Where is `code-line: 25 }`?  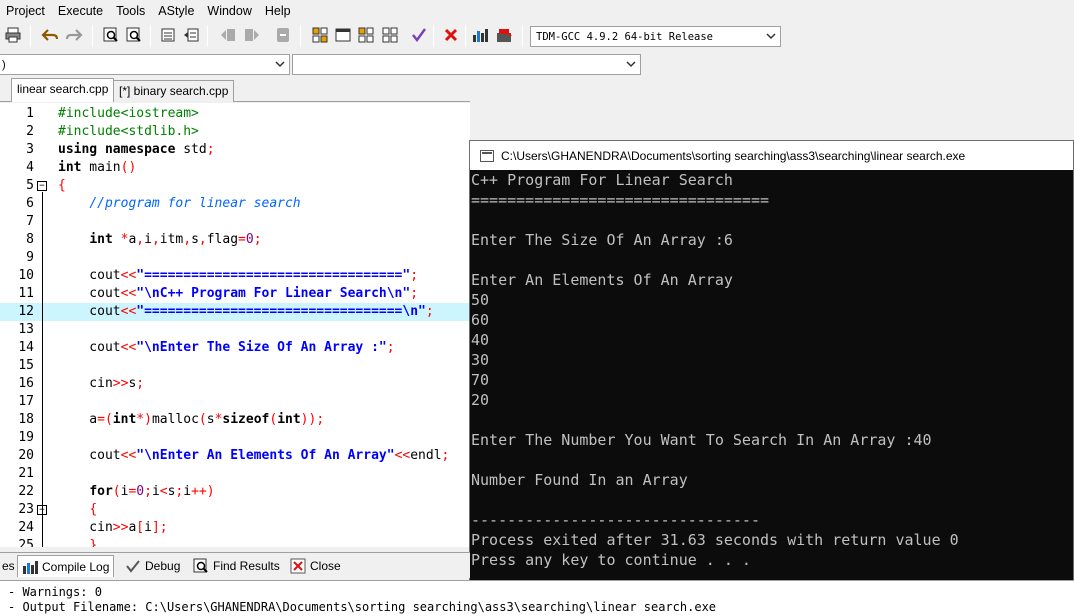 code-line: 25 } is located at coordinates (235, 542).